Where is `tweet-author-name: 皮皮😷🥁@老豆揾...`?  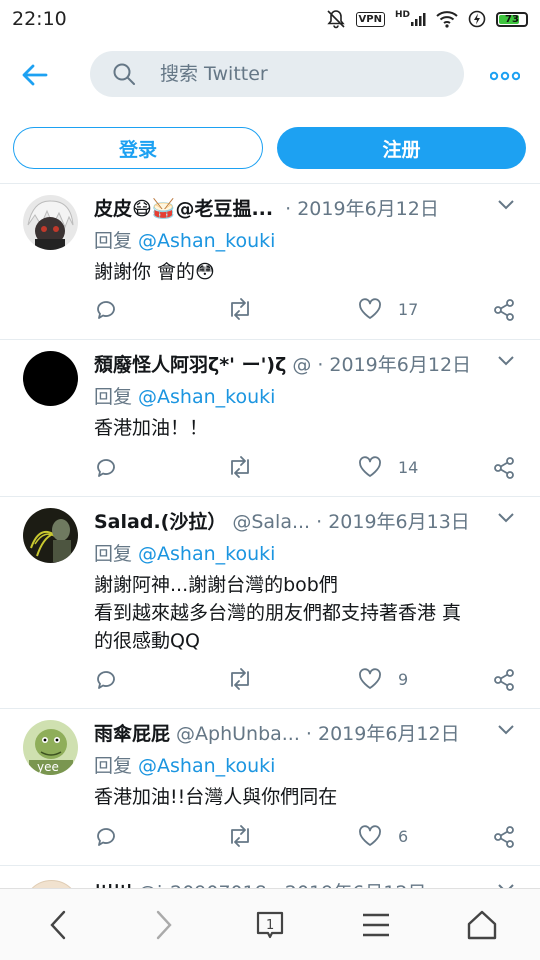
tweet-author-name: 皮皮😷🥁@老豆揾... is located at coordinates (183, 209).